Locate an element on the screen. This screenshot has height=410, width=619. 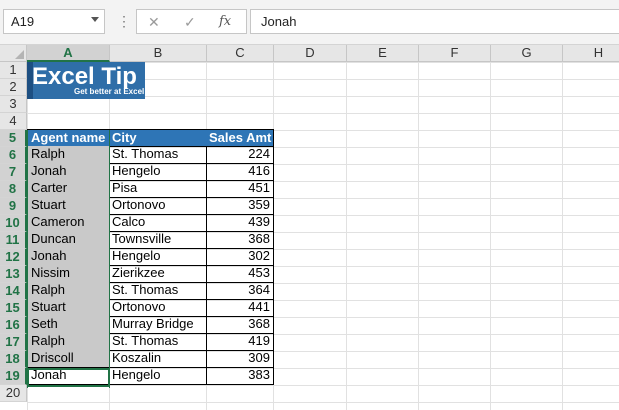
table-cell: 439 is located at coordinates (240, 223).